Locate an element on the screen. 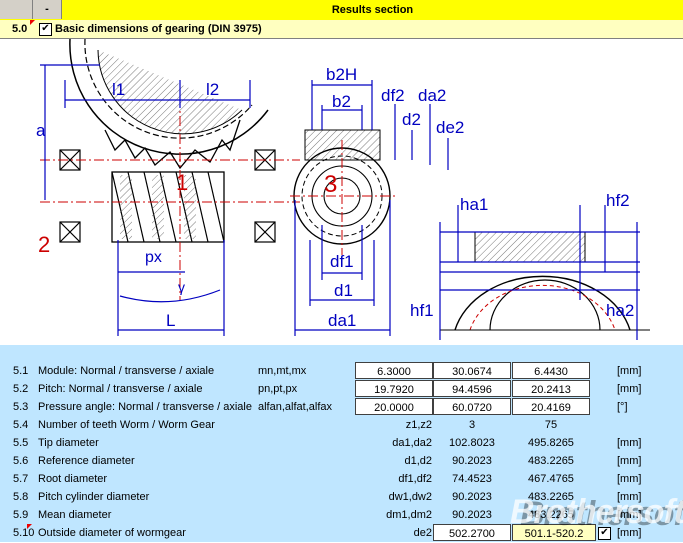 The image size is (683, 543). row-label: Pitch: Normal / transverse / axiale is located at coordinates (120, 389).